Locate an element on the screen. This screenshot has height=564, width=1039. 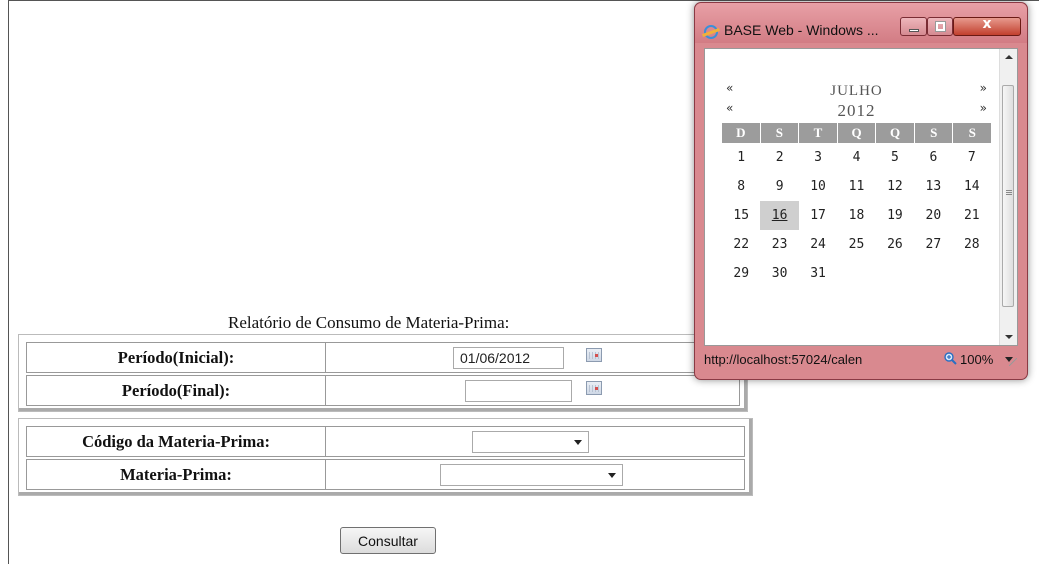
periodo-inicial-input: 01/06/2012 is located at coordinates (508, 358).